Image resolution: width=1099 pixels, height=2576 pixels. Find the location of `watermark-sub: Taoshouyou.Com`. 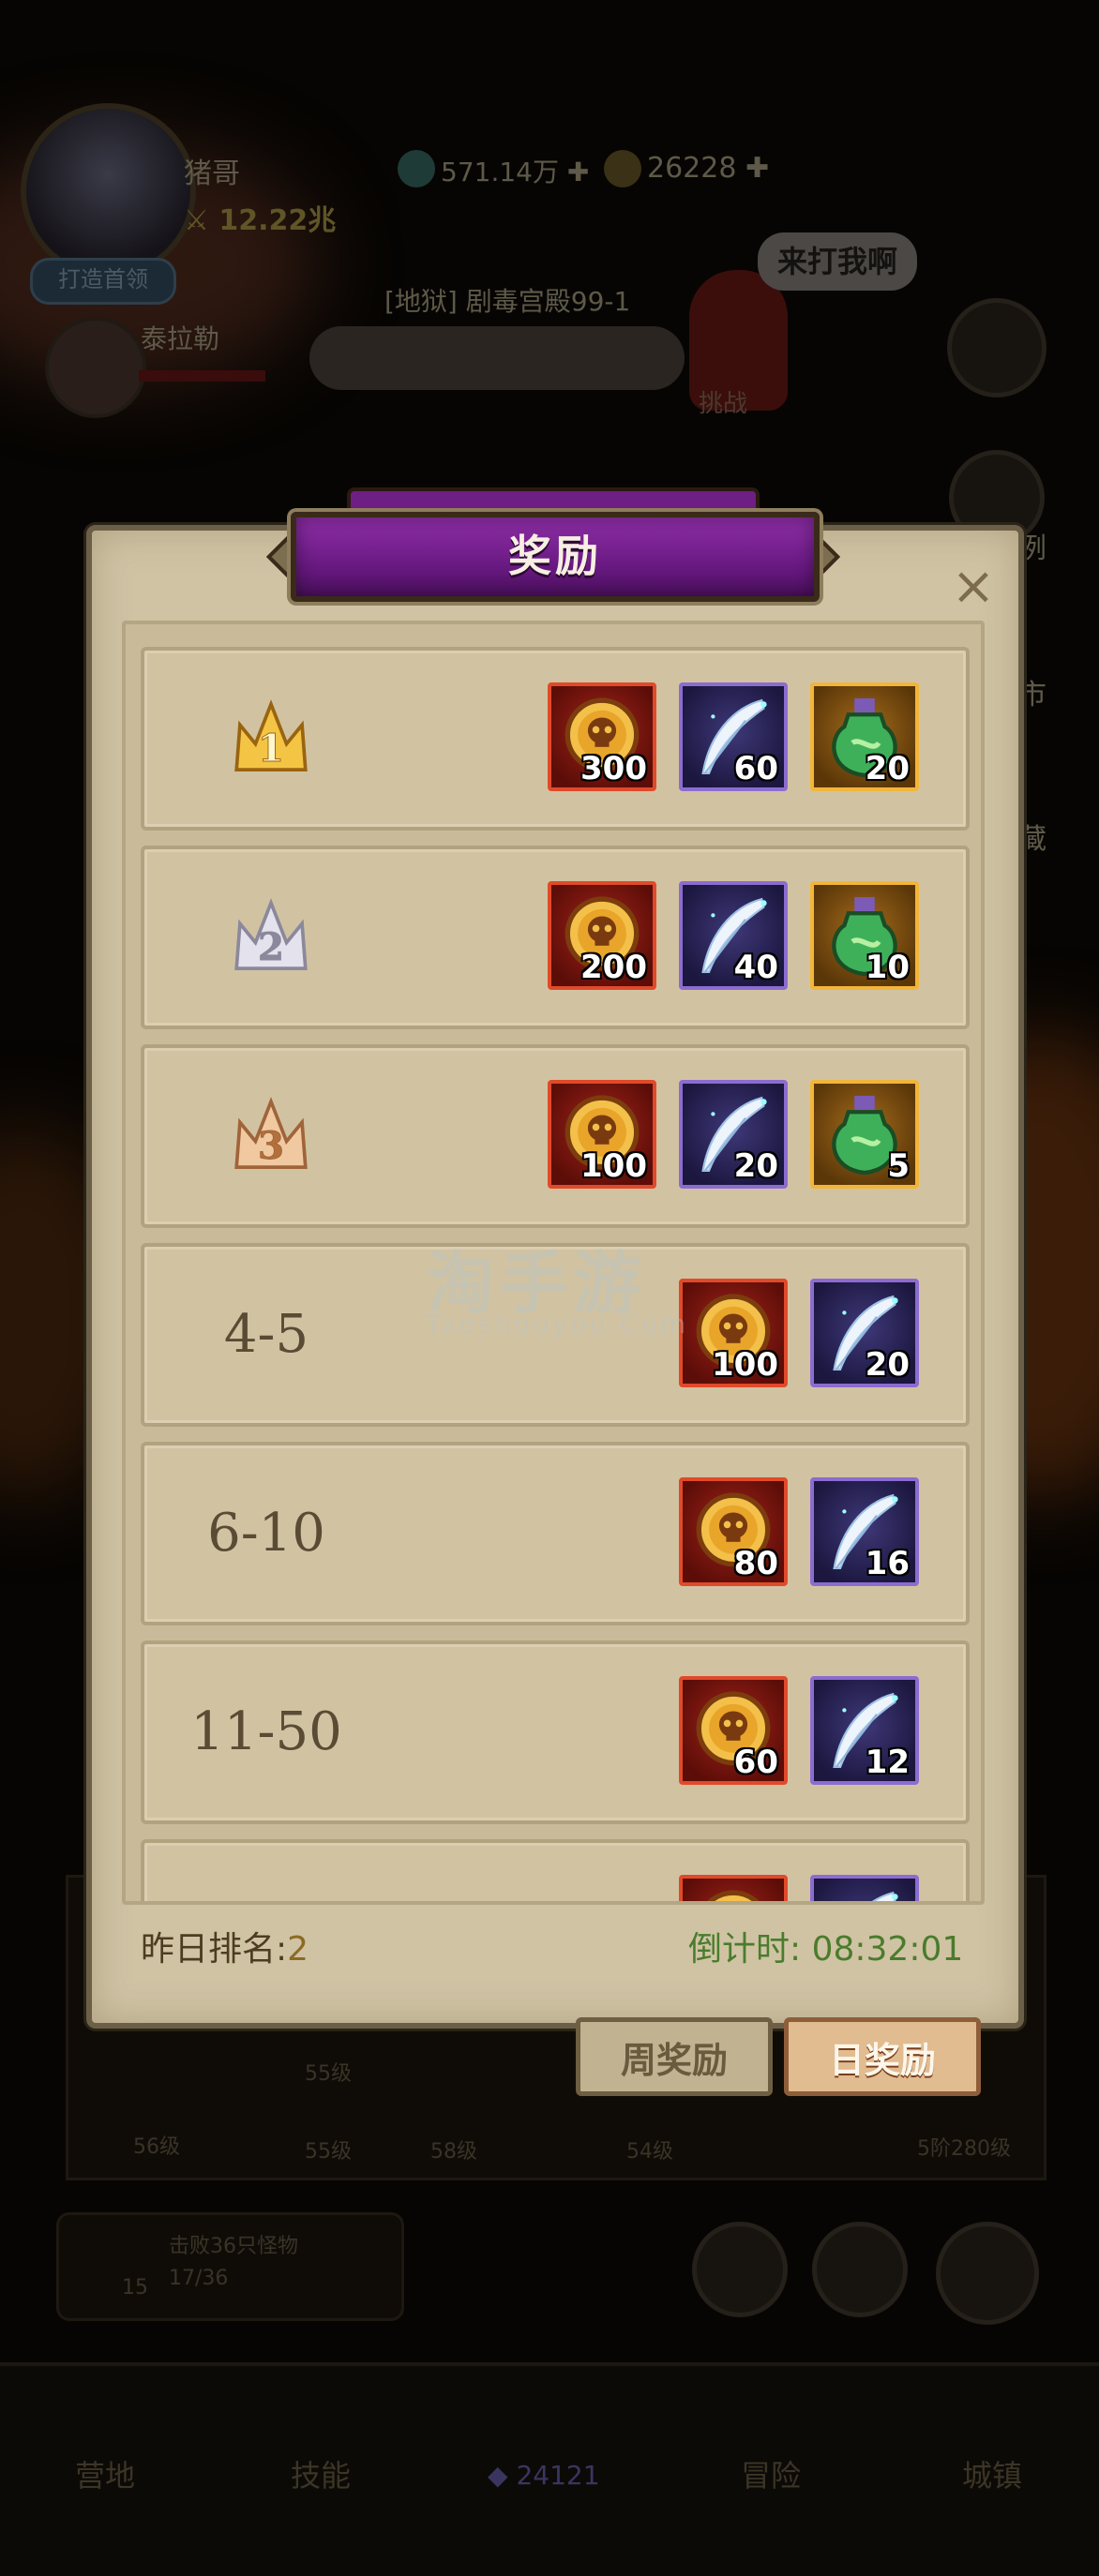

watermark-sub: Taoshouyou.Com is located at coordinates (557, 1324).